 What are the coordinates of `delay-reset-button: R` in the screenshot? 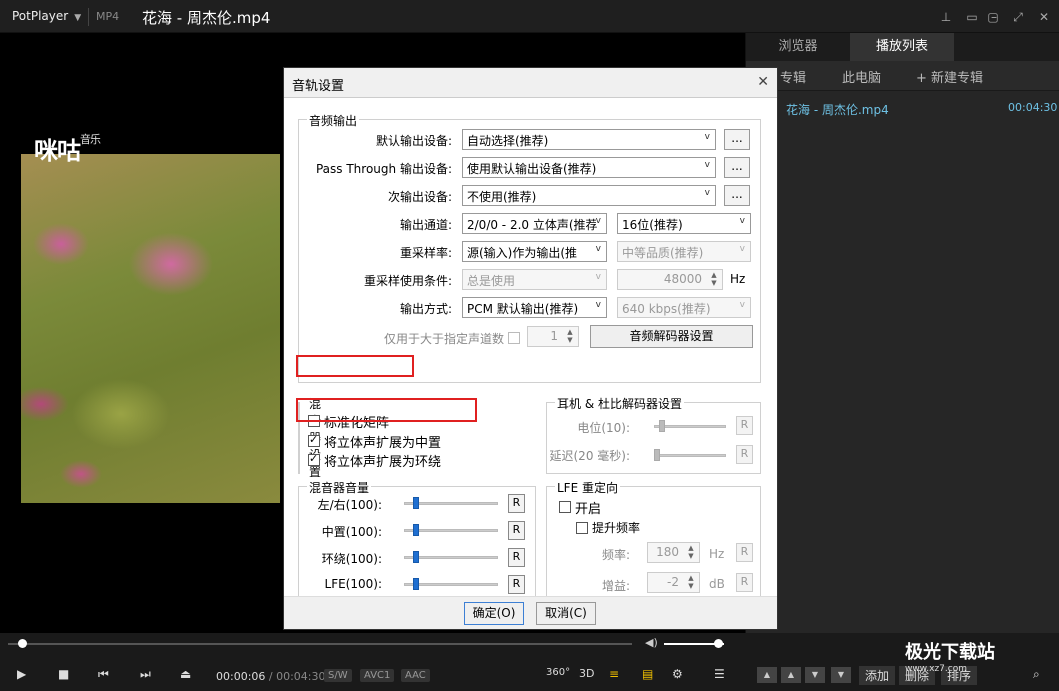 It's located at (744, 454).